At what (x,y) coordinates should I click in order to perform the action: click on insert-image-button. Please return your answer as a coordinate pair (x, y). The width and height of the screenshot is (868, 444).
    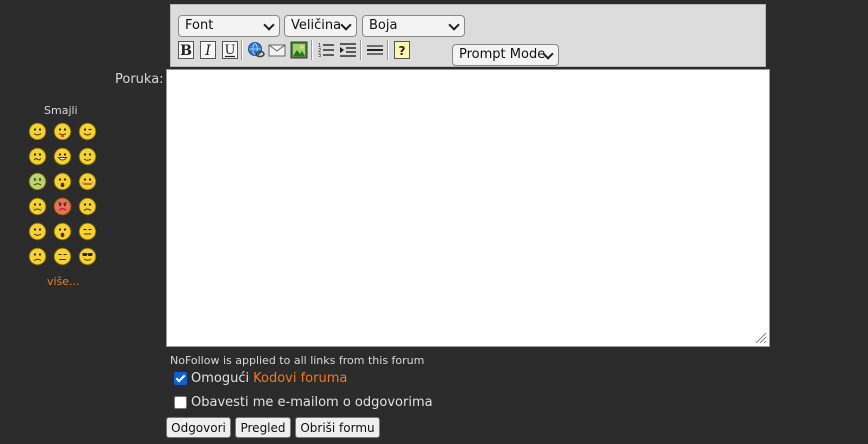
    Looking at the image, I should click on (299, 50).